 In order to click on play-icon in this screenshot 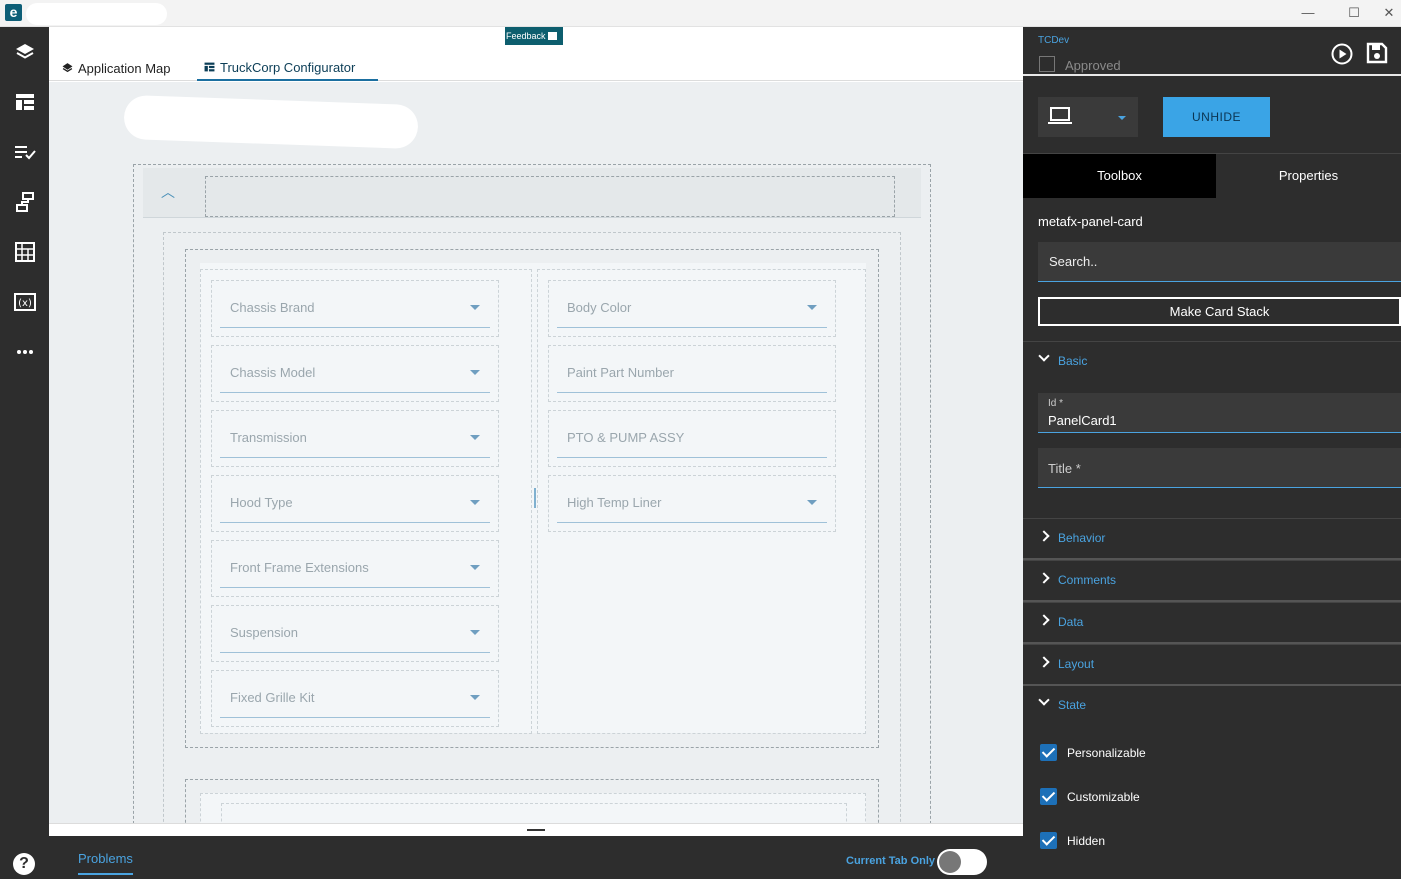, I will do `click(1342, 56)`.